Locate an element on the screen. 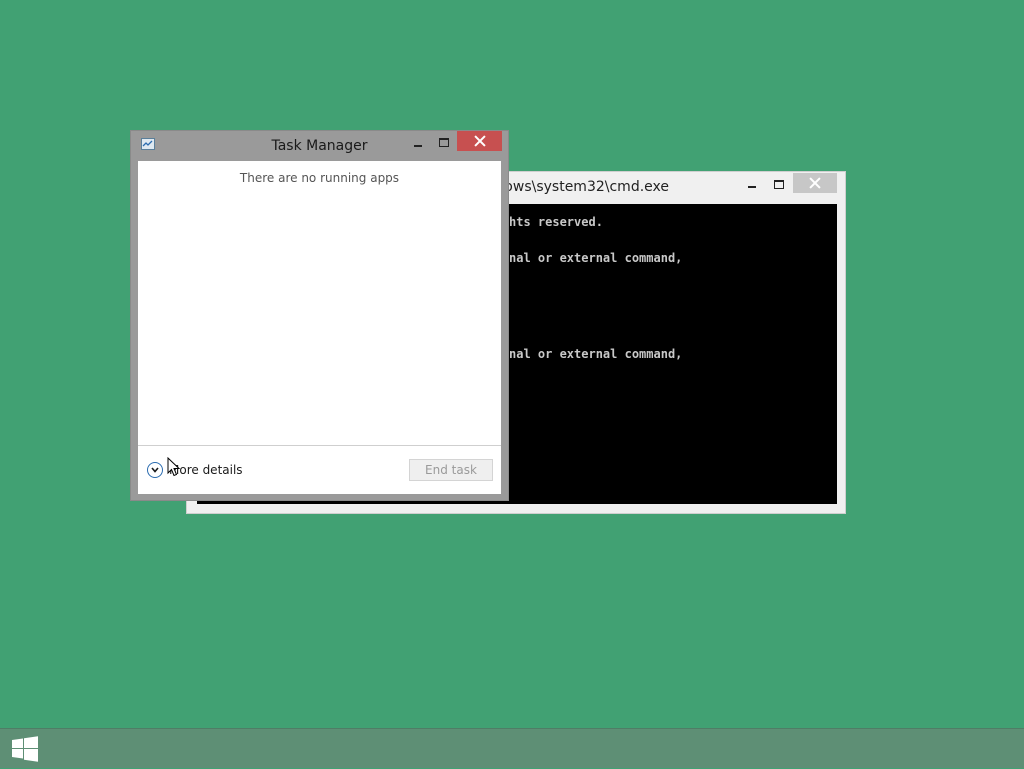 Image resolution: width=1024 pixels, height=769 pixels. cmd-minimize-button is located at coordinates (752, 184).